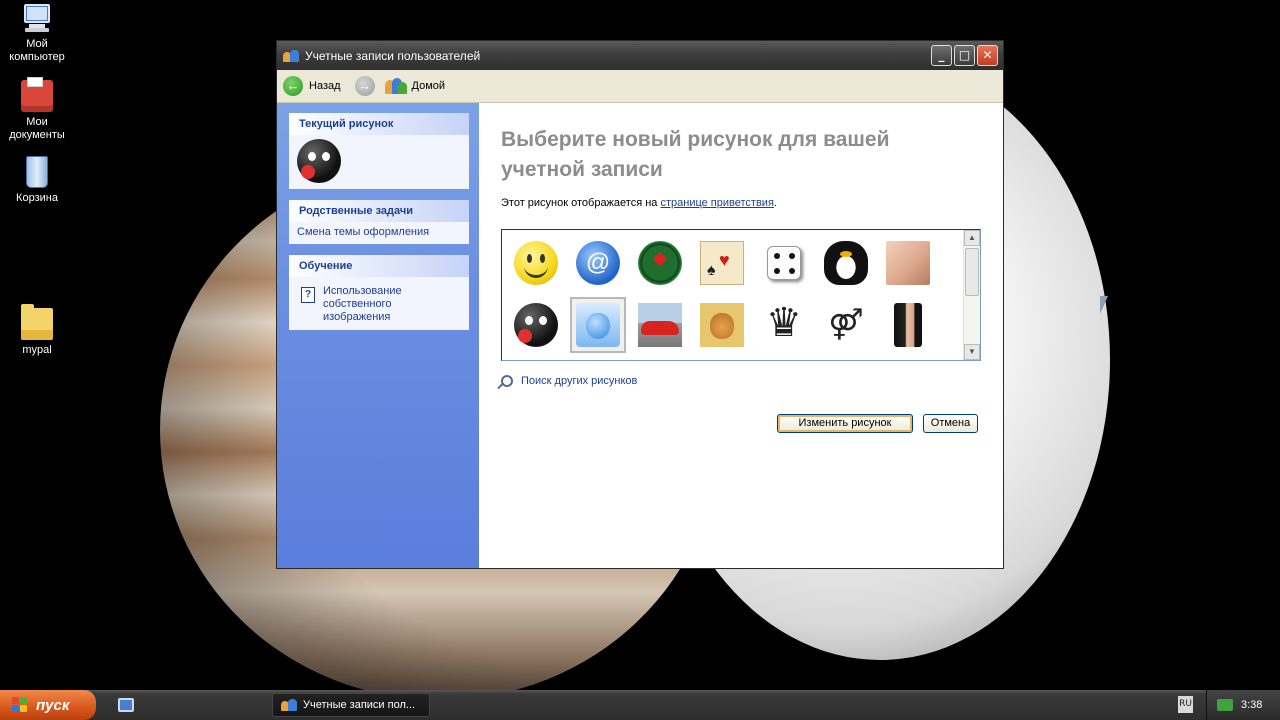 This screenshot has height=720, width=1280. I want to click on desktop-icon-label: Мой компьютер, so click(37, 50).